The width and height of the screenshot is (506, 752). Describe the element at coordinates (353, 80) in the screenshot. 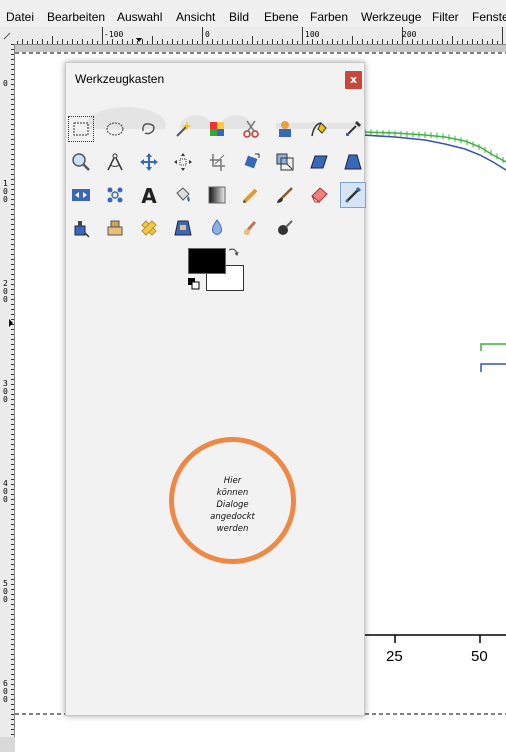

I see `close-icon: x` at that location.